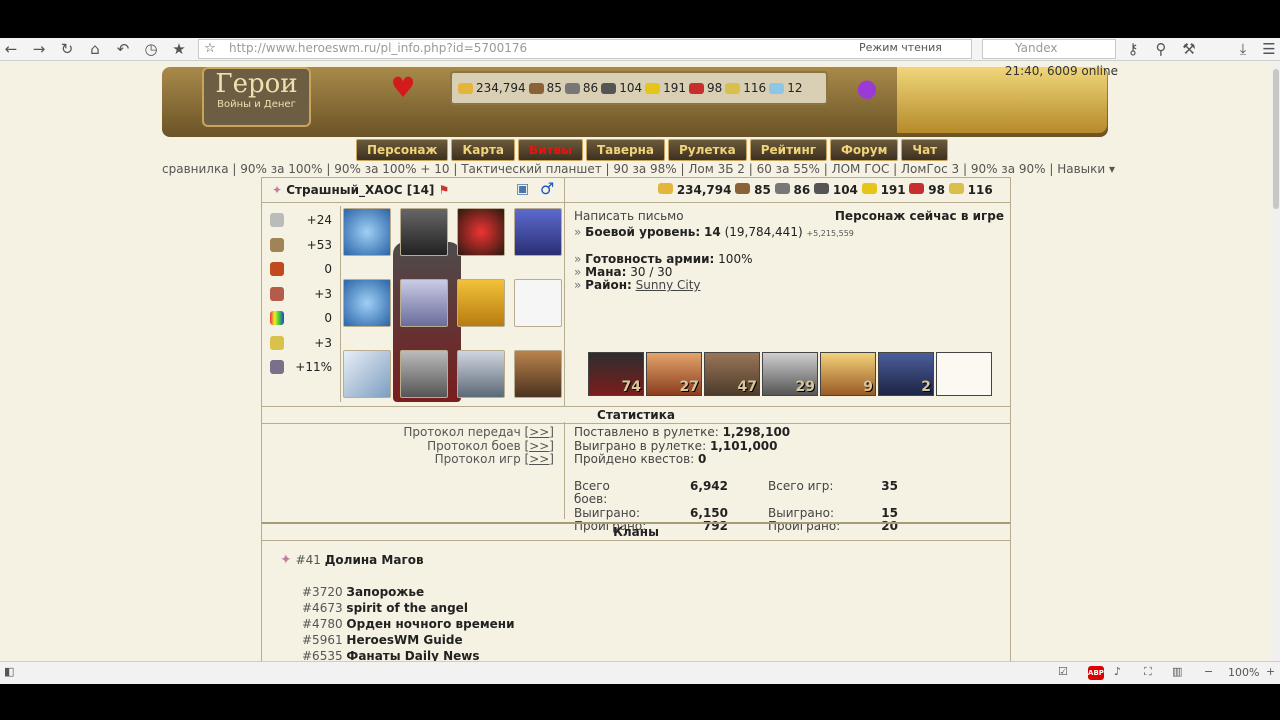  I want to click on heart-icon: ♥, so click(403, 88).